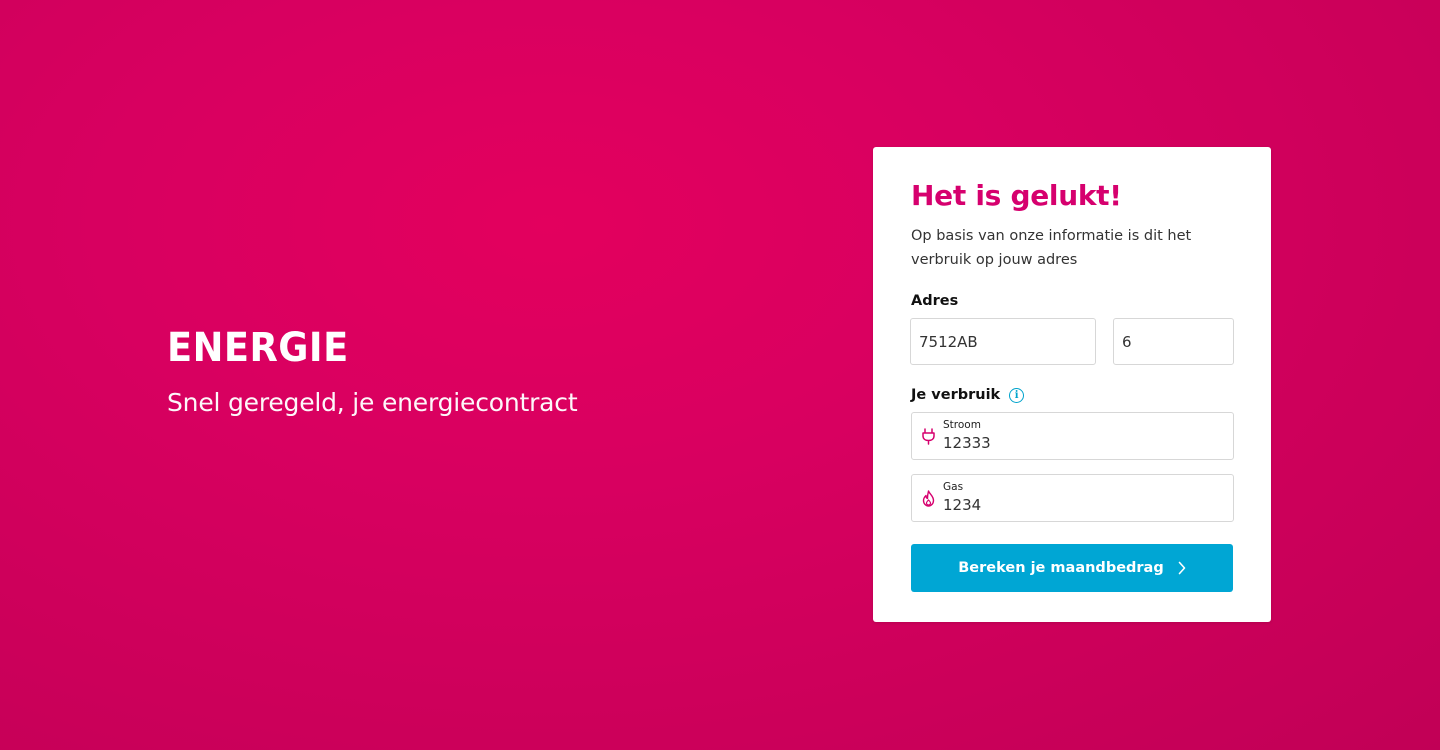 This screenshot has height=750, width=1440. Describe the element at coordinates (1072, 498) in the screenshot. I see `gas-field: Gas 1234` at that location.